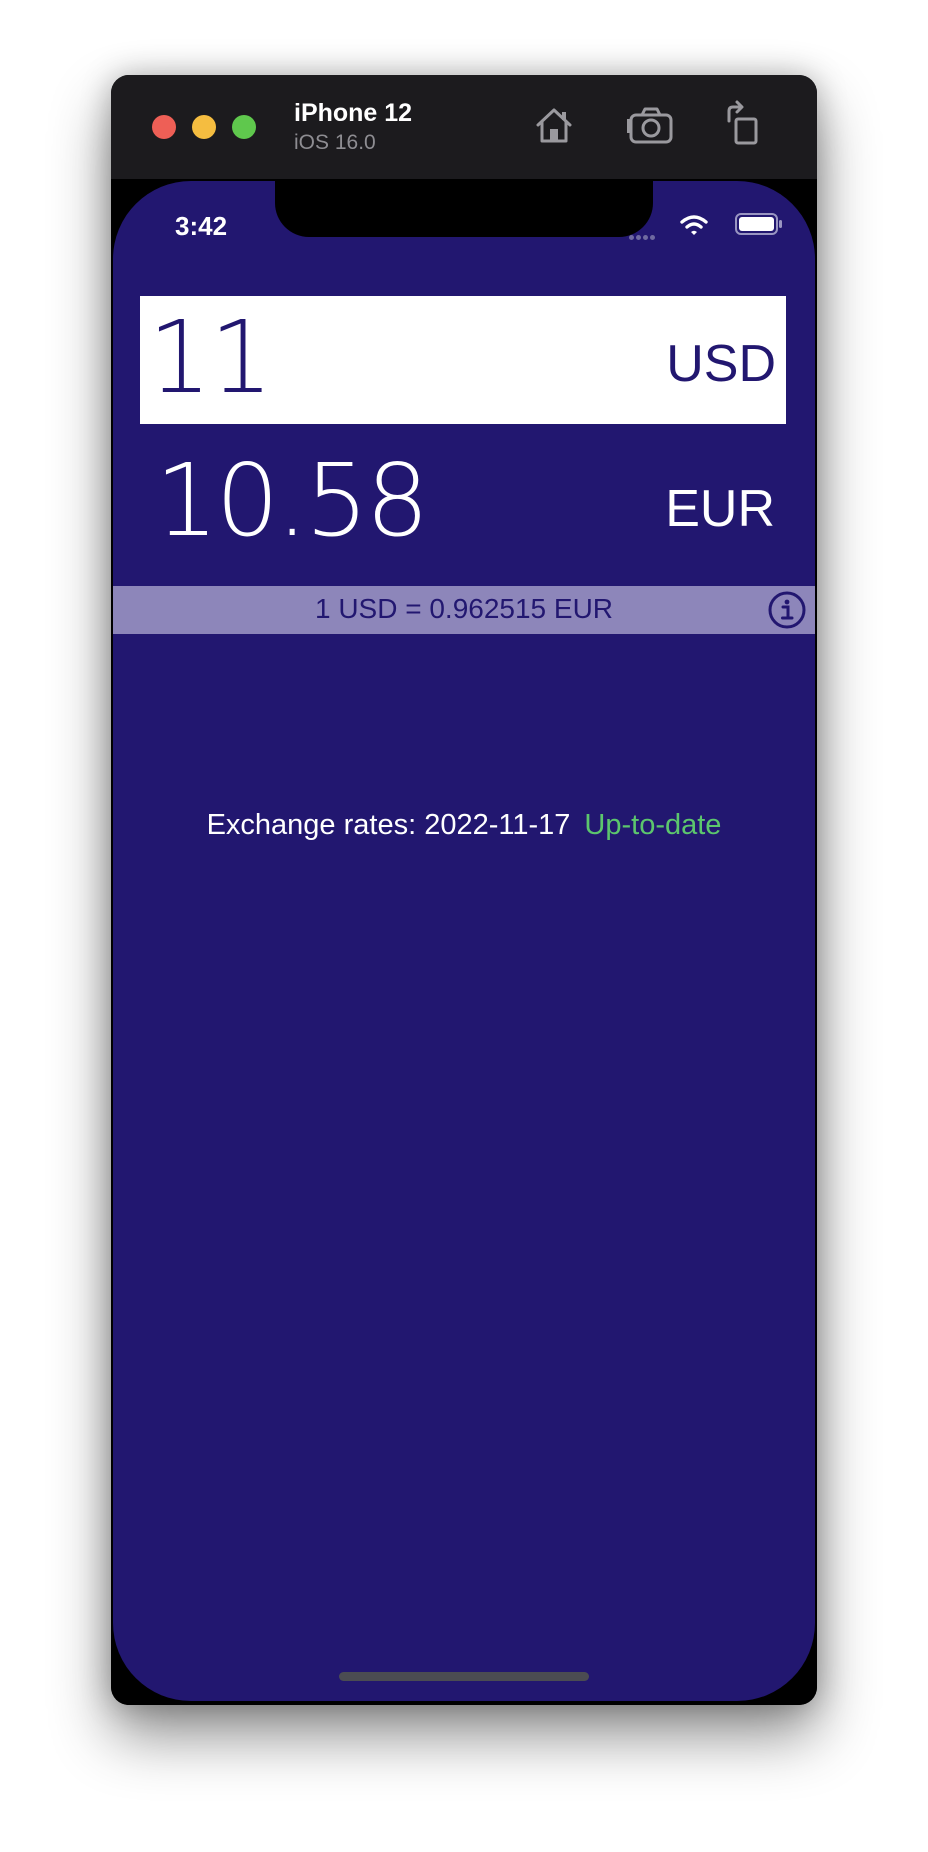 The height and width of the screenshot is (1852, 928). Describe the element at coordinates (292, 500) in the screenshot. I see `converted-amount: 10.58` at that location.